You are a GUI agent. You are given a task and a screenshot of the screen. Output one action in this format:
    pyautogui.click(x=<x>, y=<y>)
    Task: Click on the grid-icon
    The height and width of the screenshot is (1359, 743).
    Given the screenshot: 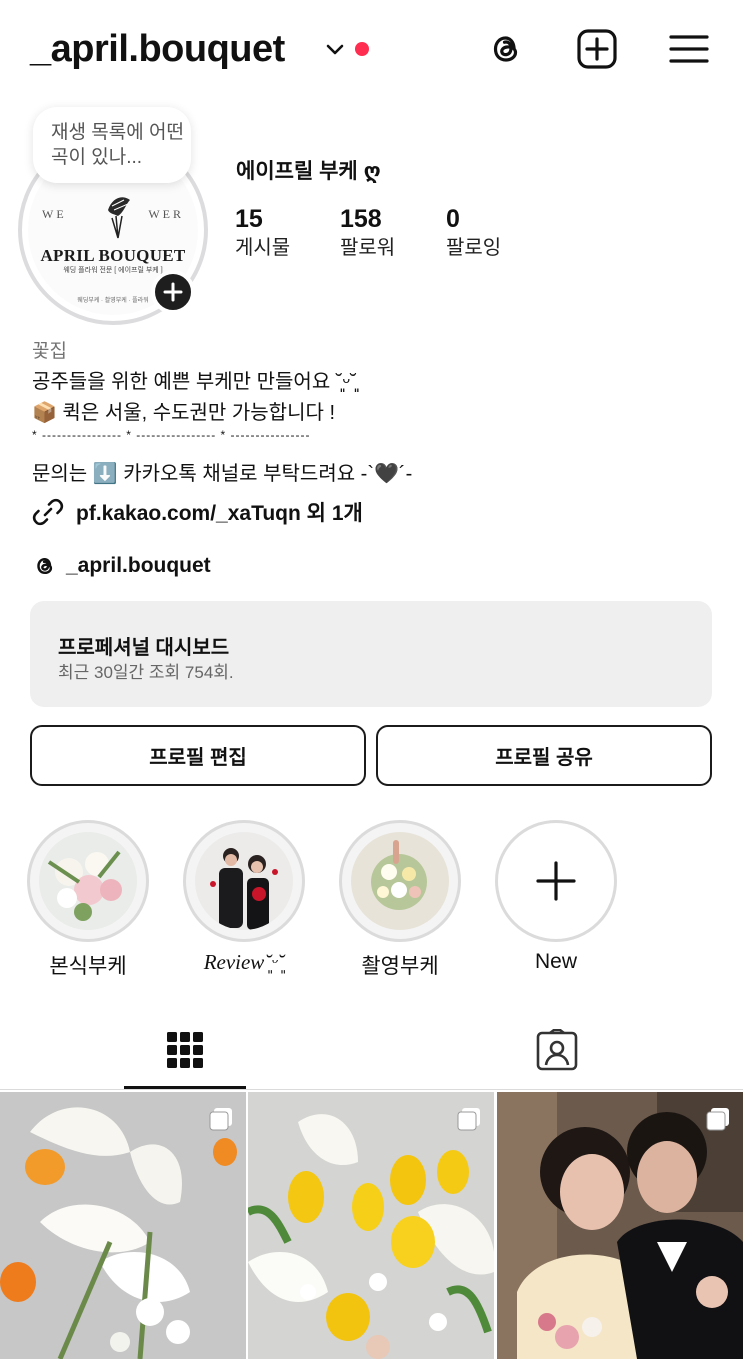 What is the action you would take?
    pyautogui.click(x=185, y=1050)
    